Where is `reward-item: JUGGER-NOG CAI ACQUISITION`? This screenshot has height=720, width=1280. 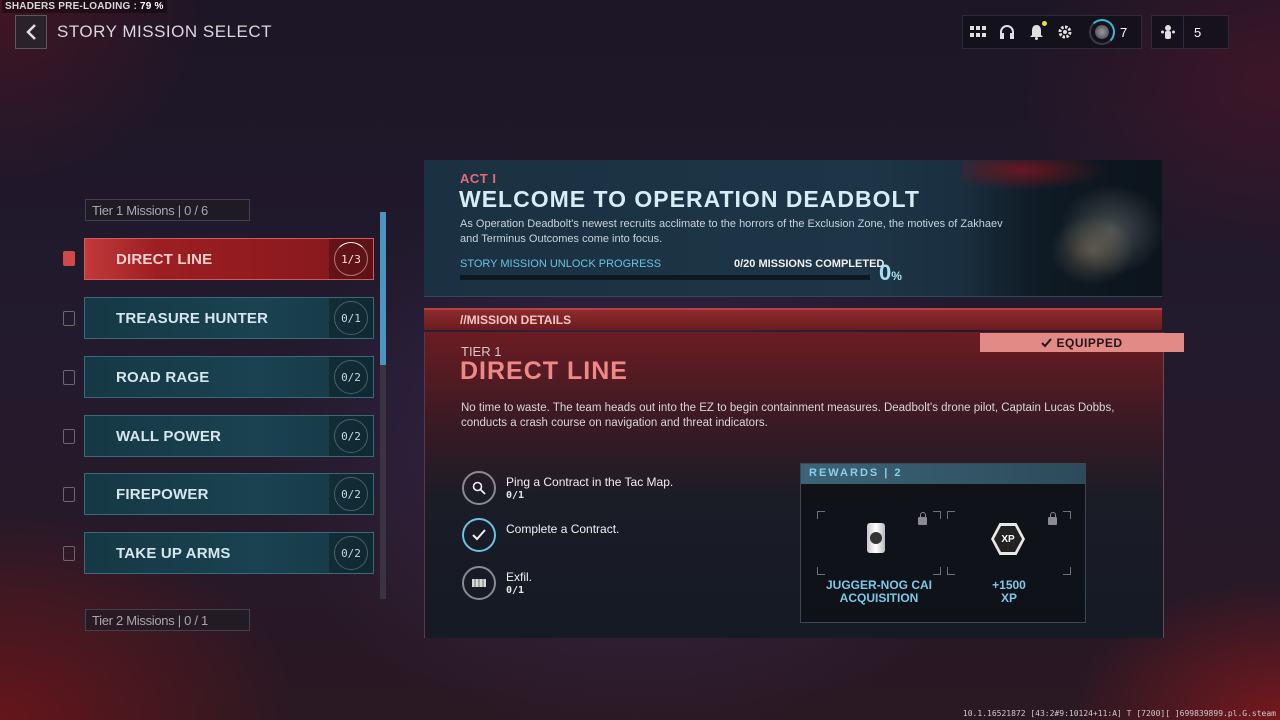
reward-item: JUGGER-NOG CAI ACQUISITION is located at coordinates (879, 558).